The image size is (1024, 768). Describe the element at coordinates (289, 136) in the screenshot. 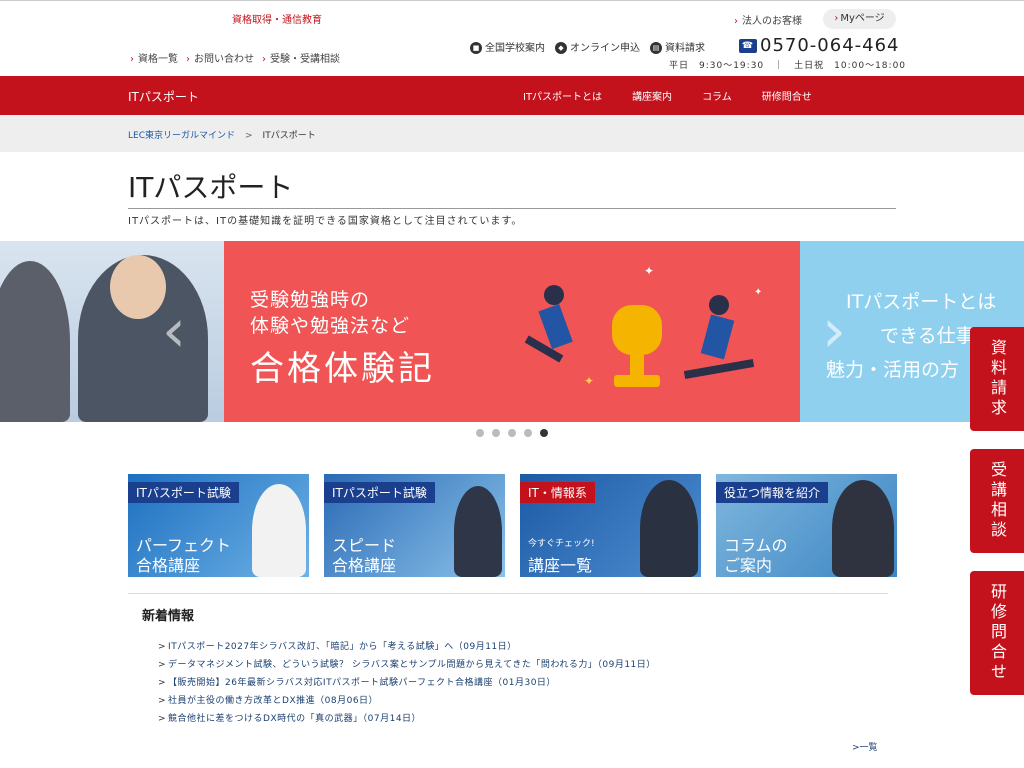

I see `breadcrumb-current: ITパスポート` at that location.